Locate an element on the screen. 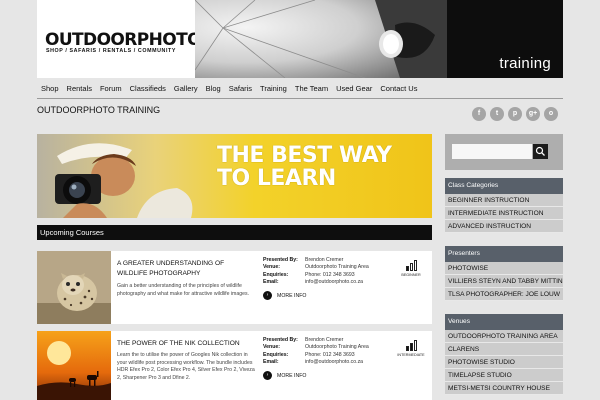 Image resolution: width=600 pixels, height=400 pixels. nav-item-forum: Forum is located at coordinates (111, 89).